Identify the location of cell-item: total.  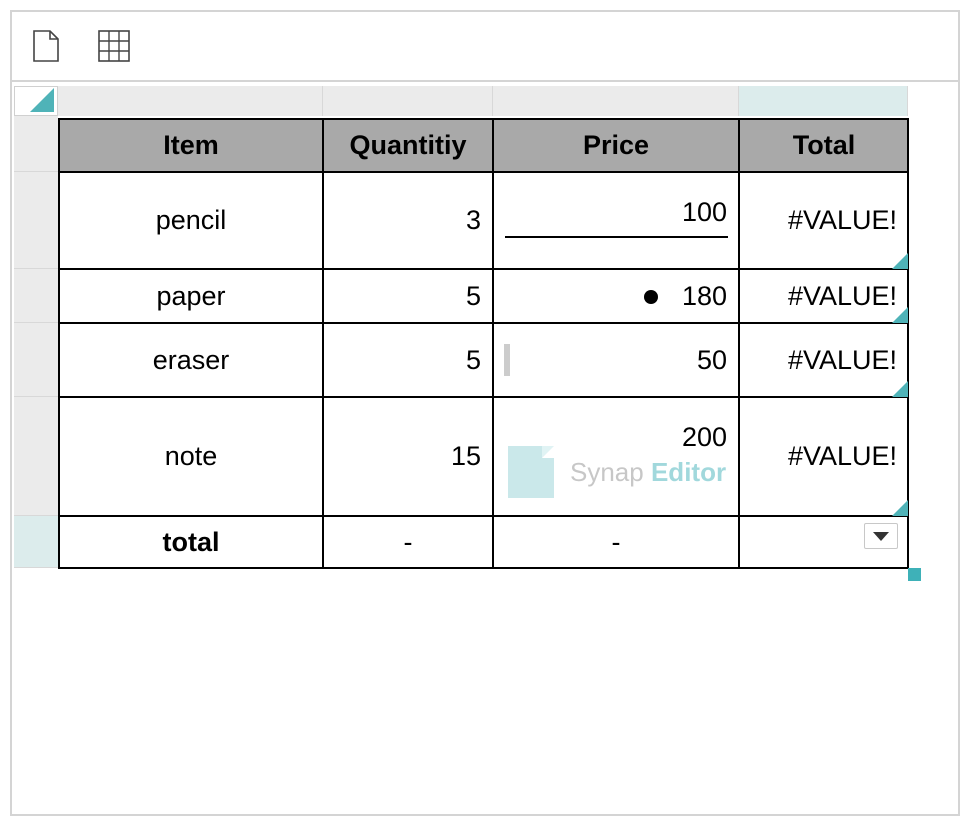
(191, 542).